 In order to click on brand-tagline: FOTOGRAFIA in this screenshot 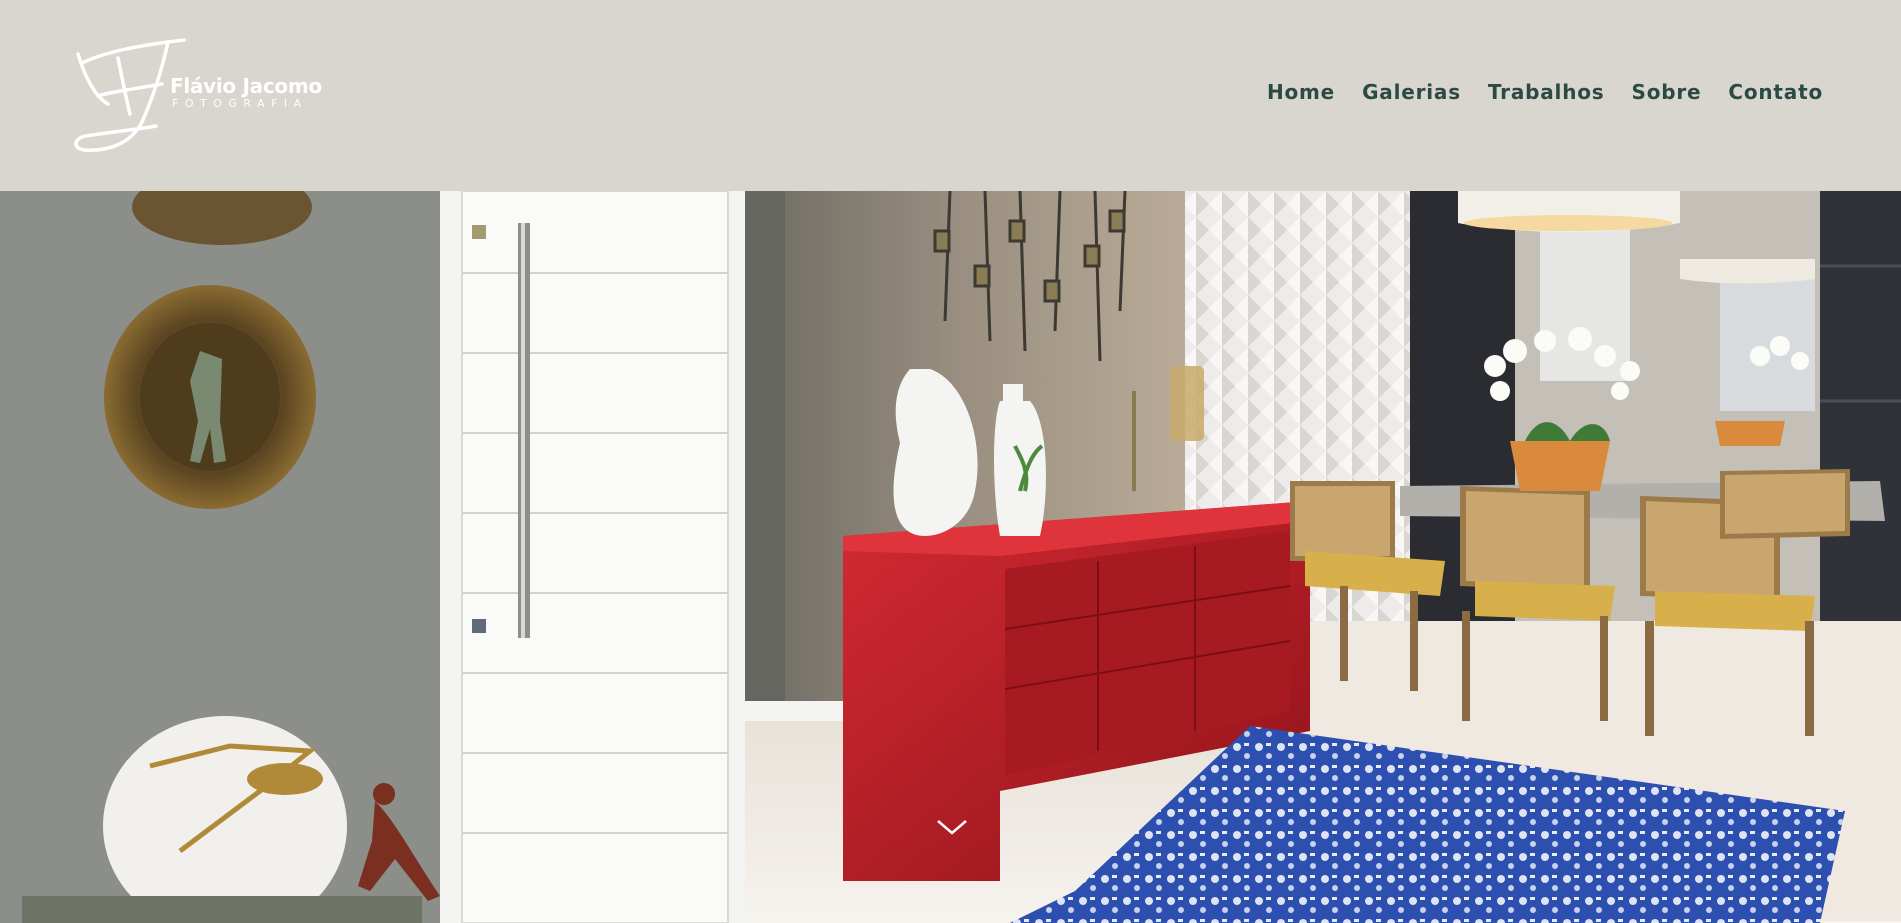, I will do `click(240, 103)`.